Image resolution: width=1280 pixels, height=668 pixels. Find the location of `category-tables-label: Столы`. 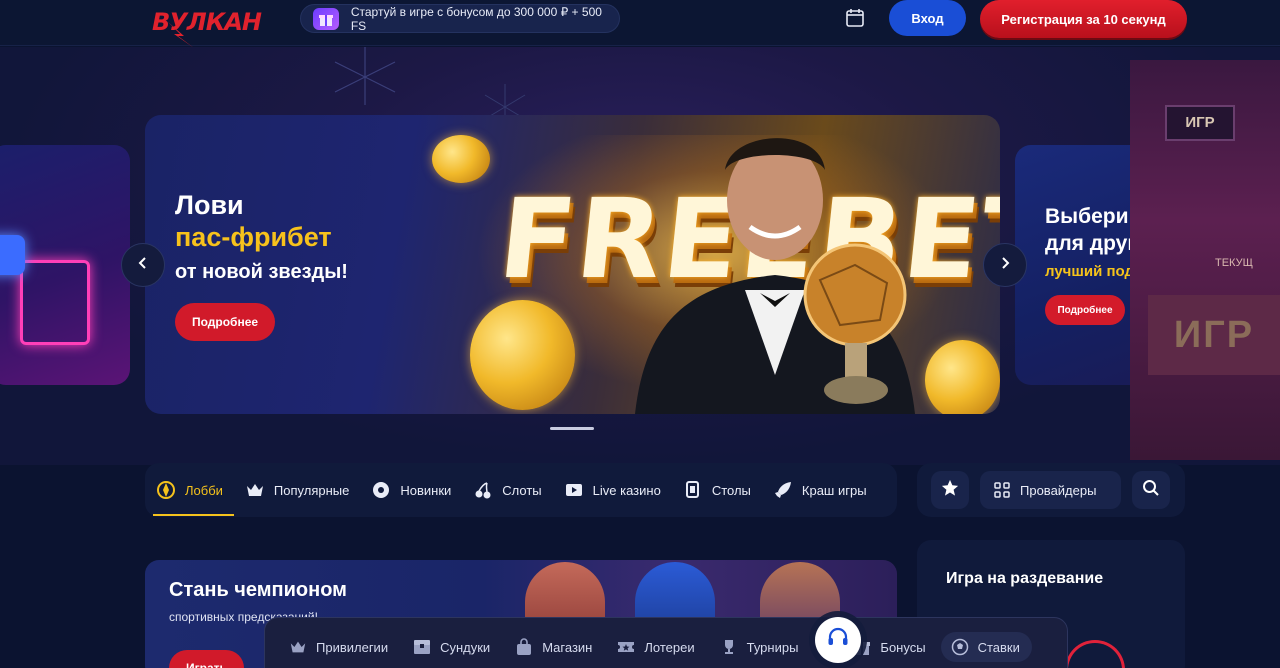

category-tables-label: Столы is located at coordinates (731, 490).